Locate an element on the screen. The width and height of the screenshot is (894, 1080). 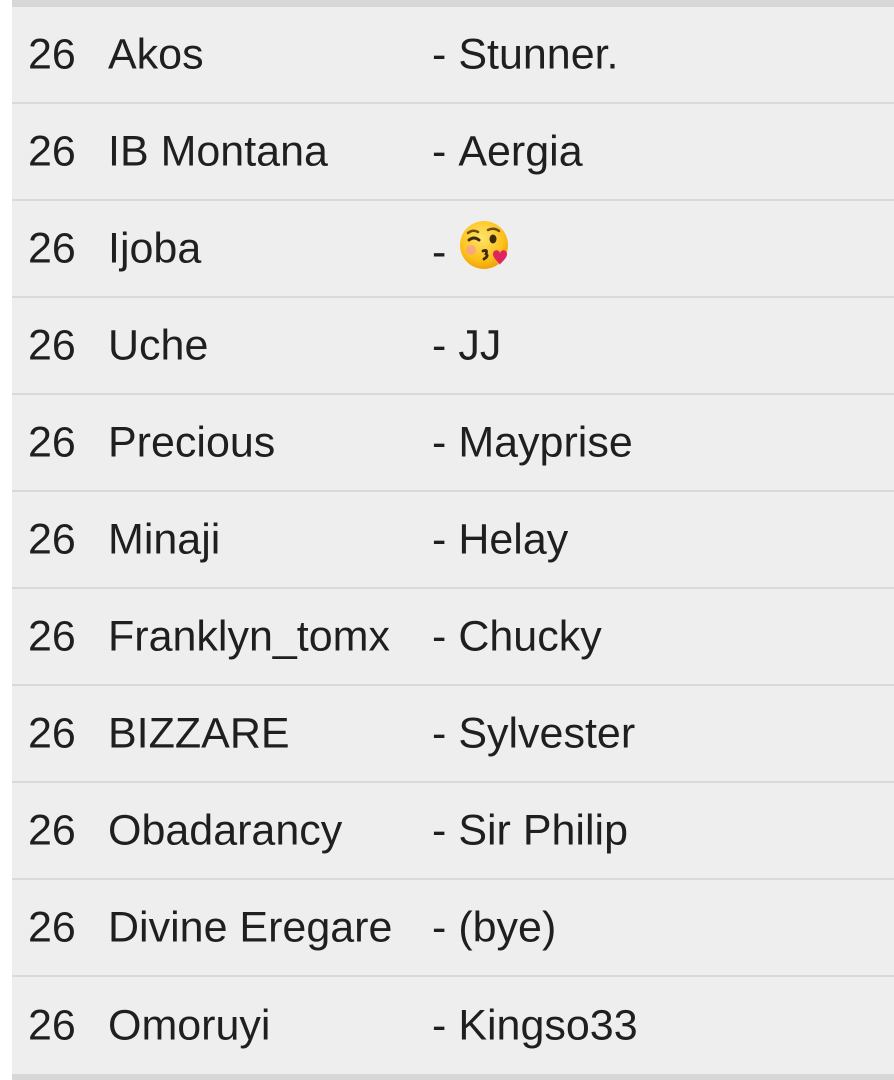
table-row: 26 Precious - Mayprise is located at coordinates (453, 443).